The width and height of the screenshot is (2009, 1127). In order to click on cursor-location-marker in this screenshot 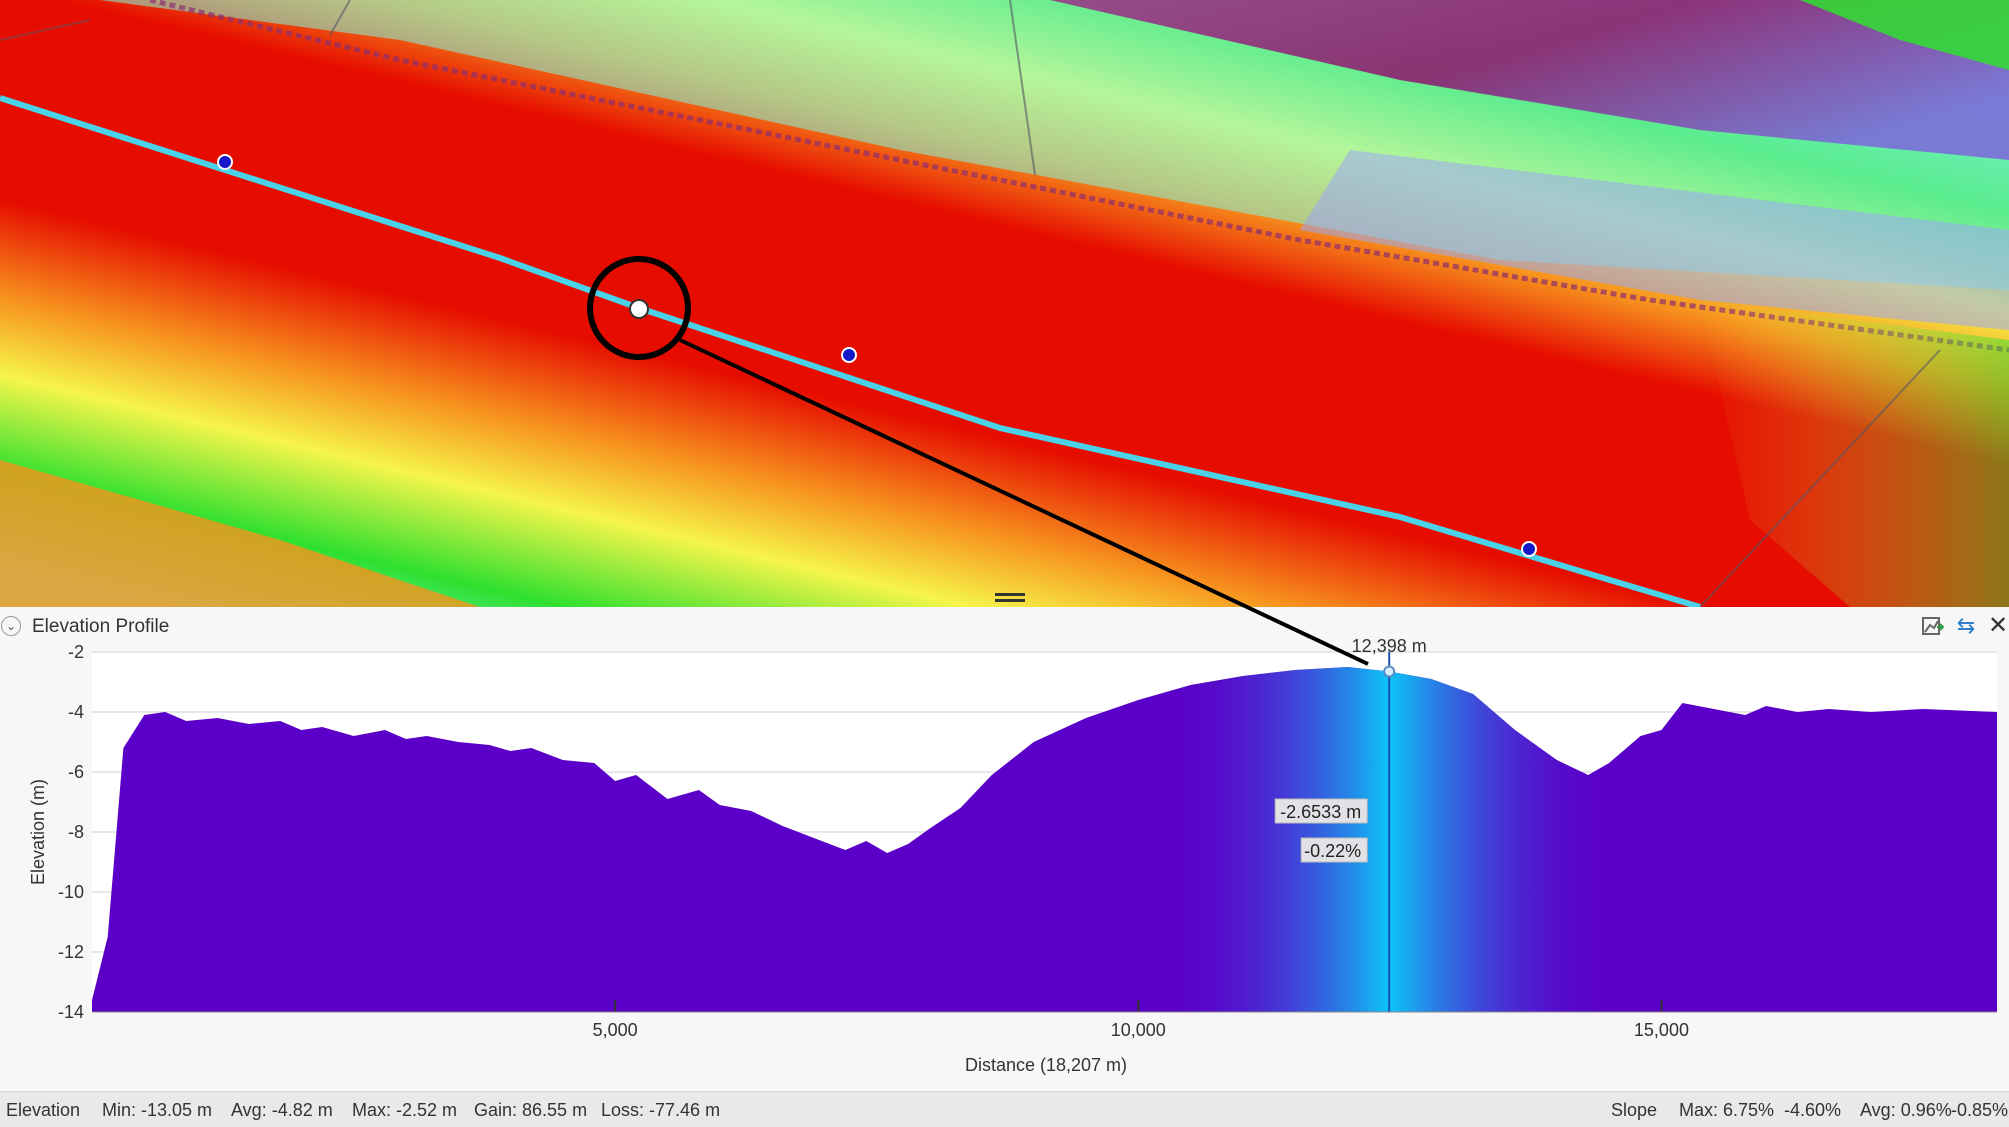, I will do `click(639, 309)`.